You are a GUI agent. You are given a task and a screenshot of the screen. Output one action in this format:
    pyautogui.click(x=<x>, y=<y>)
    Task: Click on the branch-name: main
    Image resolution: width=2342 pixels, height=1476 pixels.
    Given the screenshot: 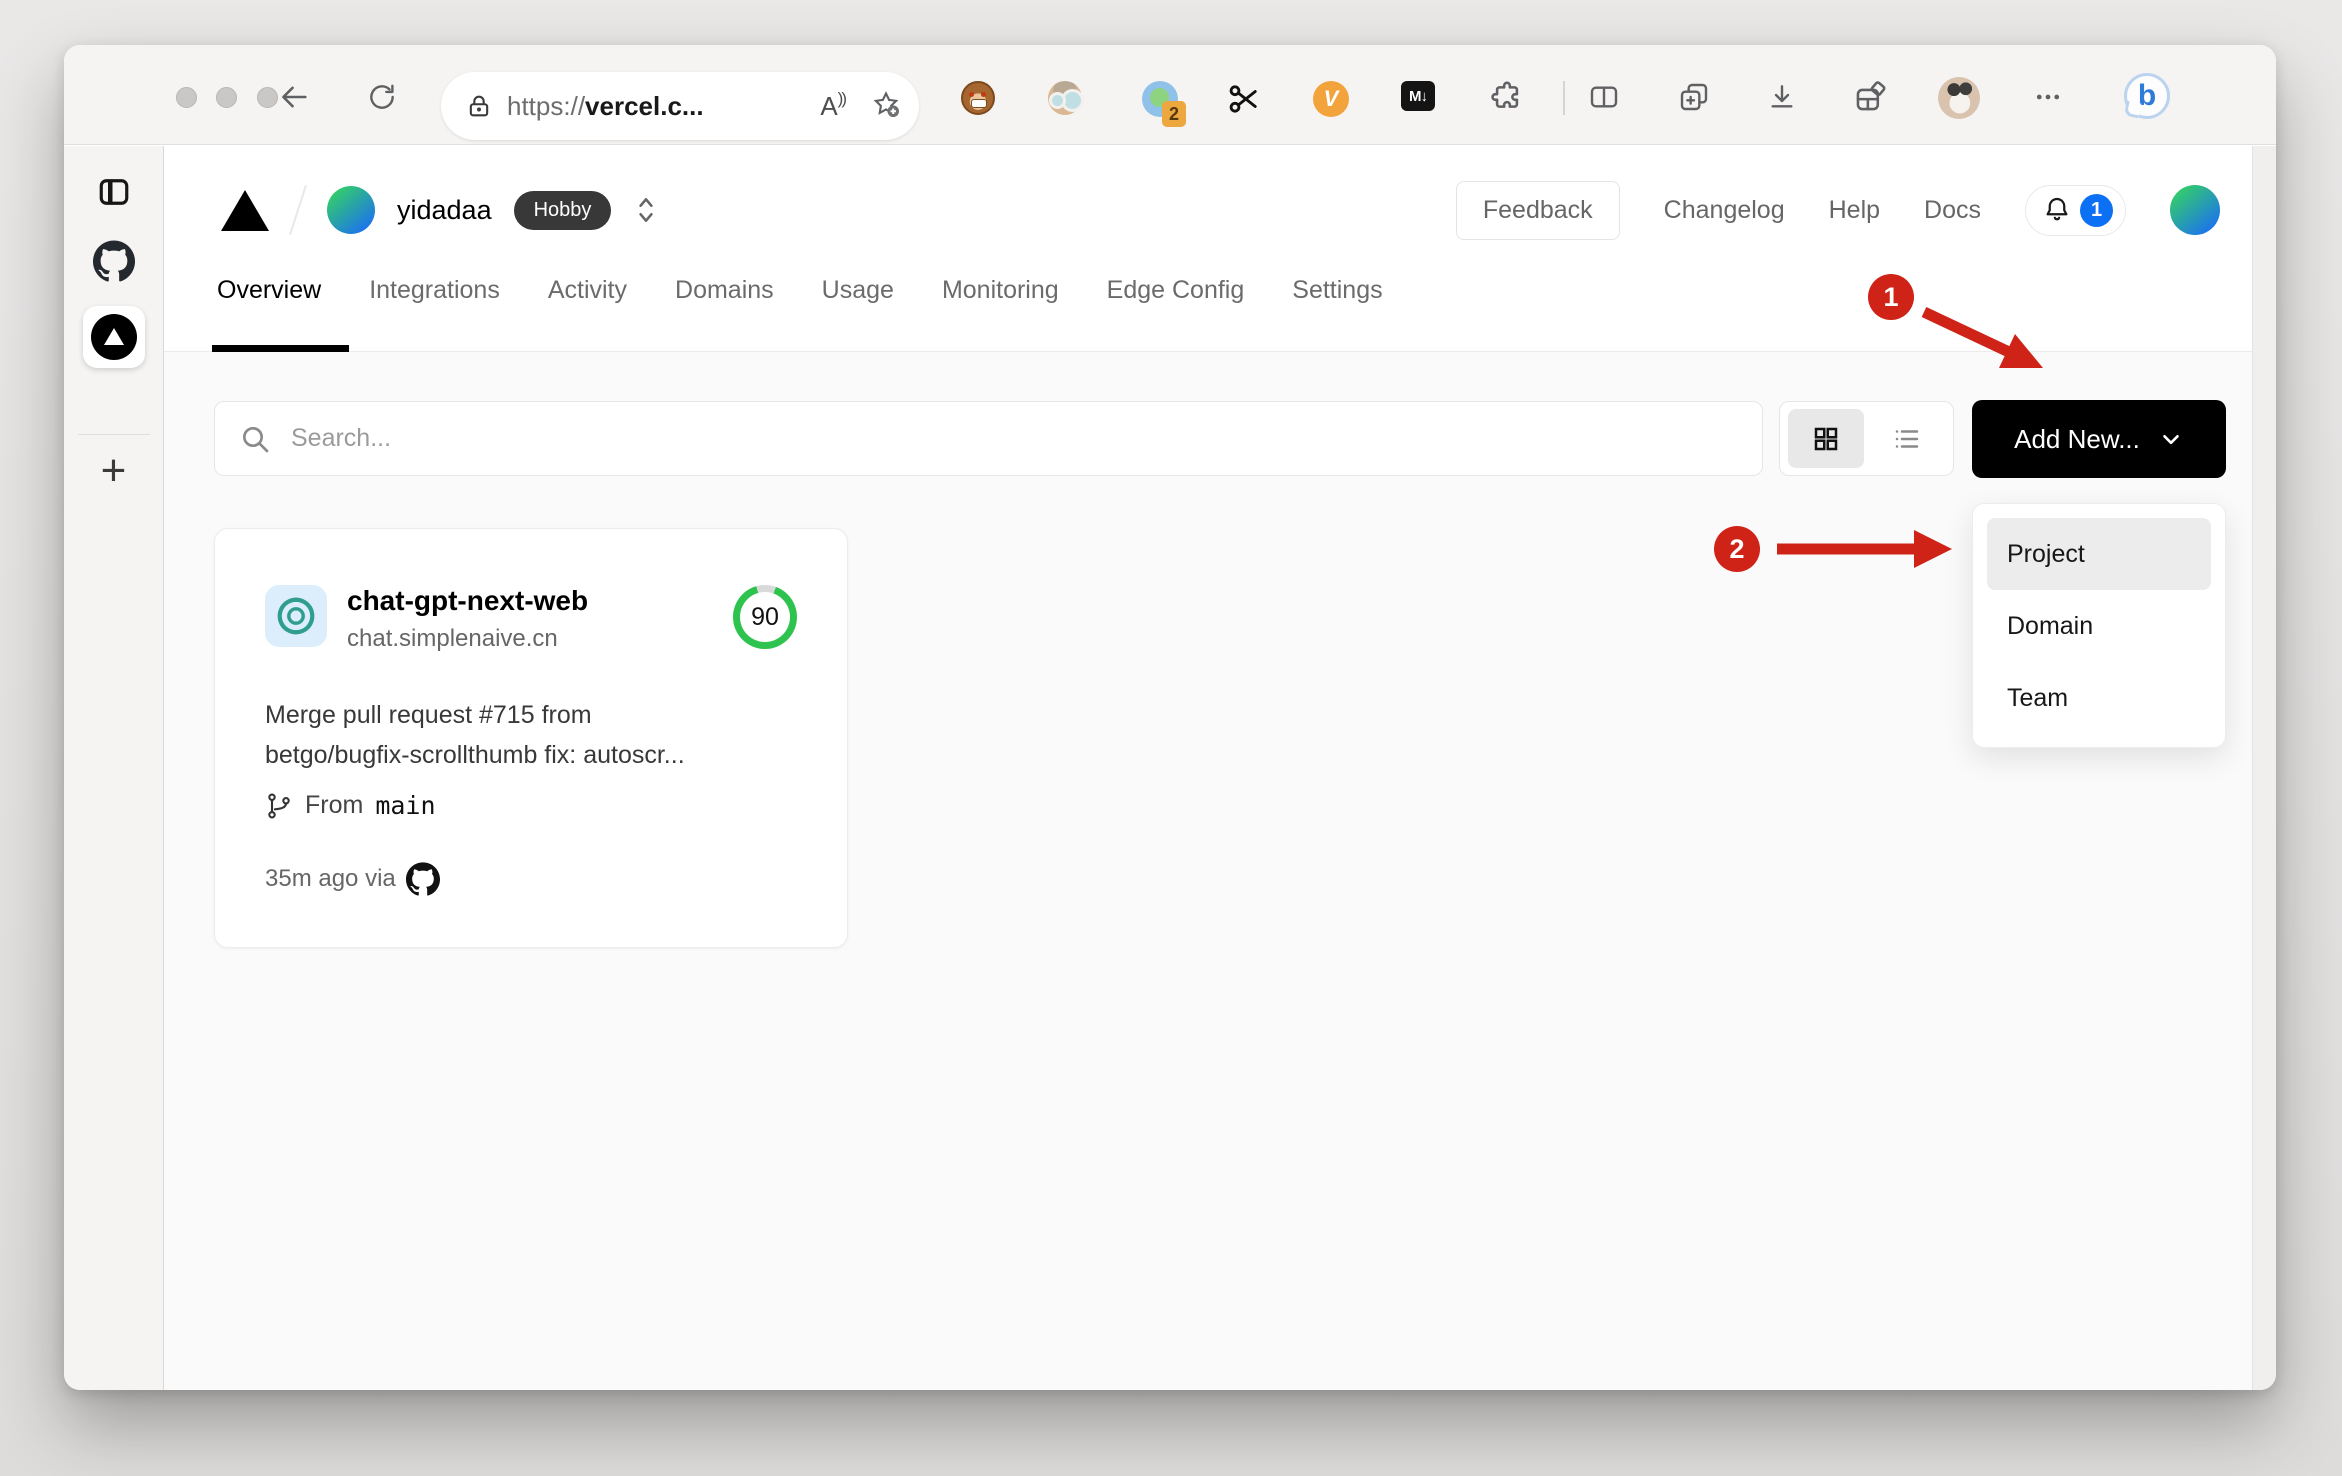 What is the action you would take?
    pyautogui.click(x=405, y=805)
    